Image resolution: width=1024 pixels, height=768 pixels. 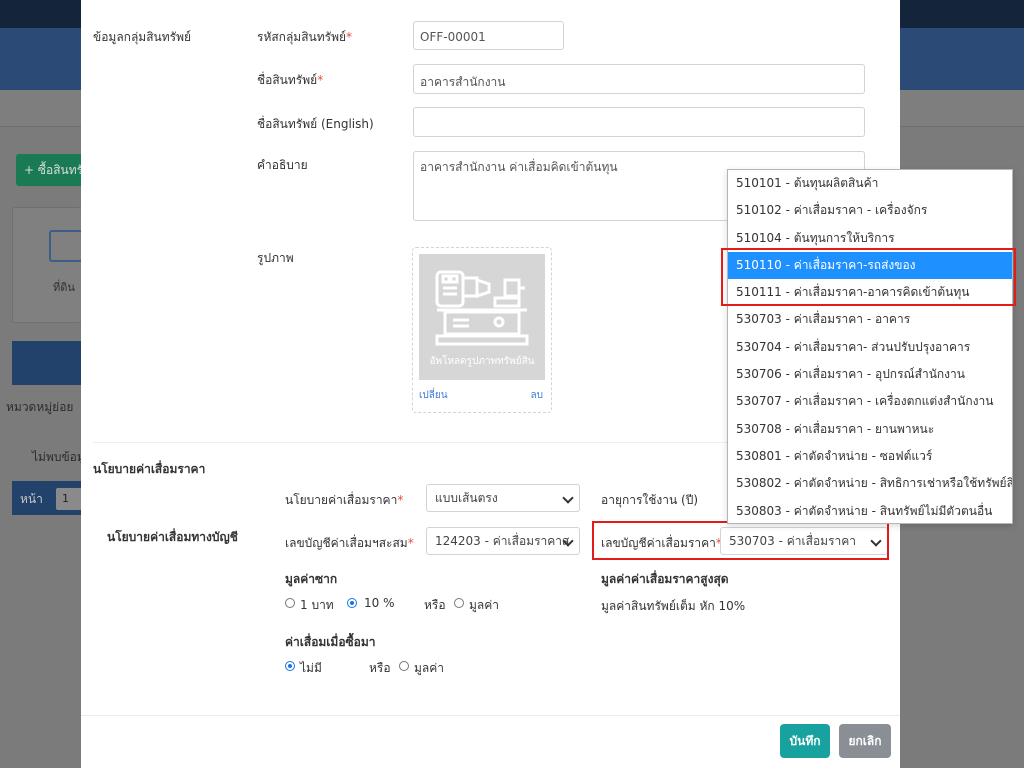 I want to click on asset-category-card: ที่ดิน, so click(x=47, y=265).